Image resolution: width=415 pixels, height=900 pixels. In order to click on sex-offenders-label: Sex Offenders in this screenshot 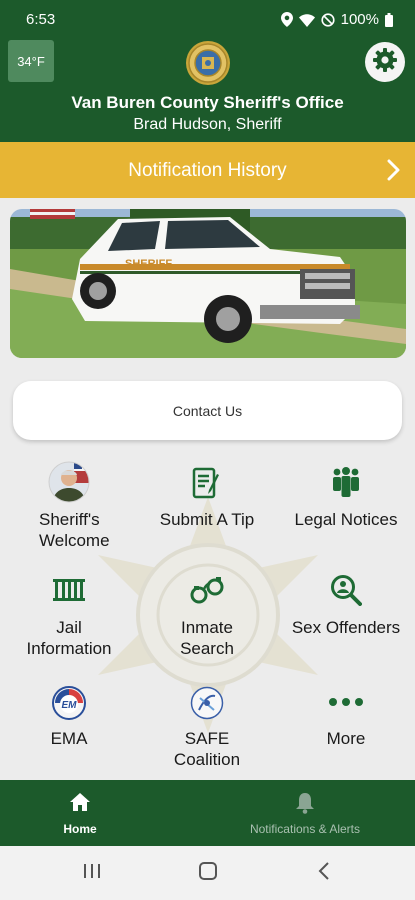, I will do `click(346, 627)`.